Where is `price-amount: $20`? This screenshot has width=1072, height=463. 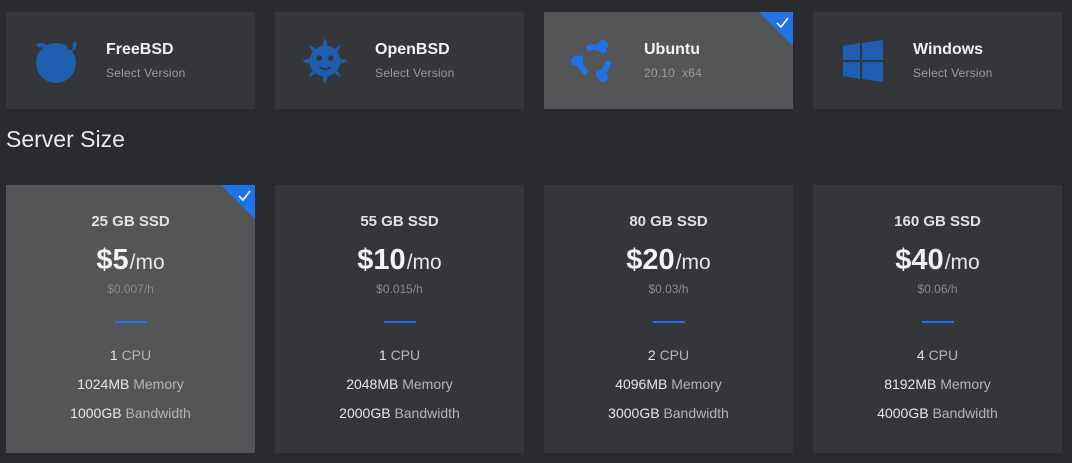 price-amount: $20 is located at coordinates (650, 260).